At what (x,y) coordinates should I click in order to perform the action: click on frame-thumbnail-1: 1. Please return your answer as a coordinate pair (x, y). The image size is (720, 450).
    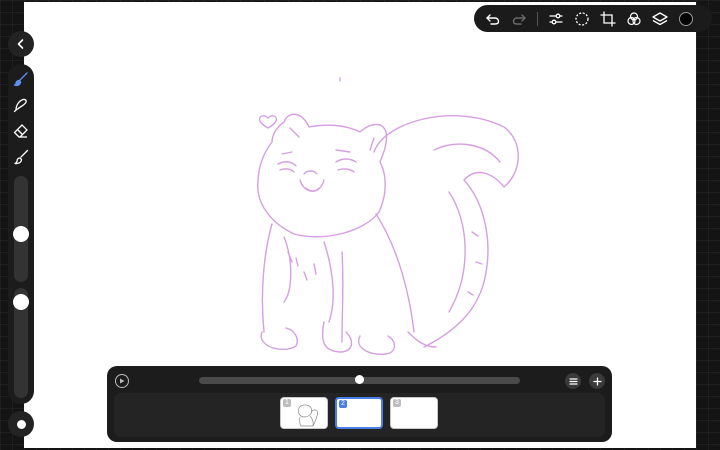
    Looking at the image, I should click on (304, 413).